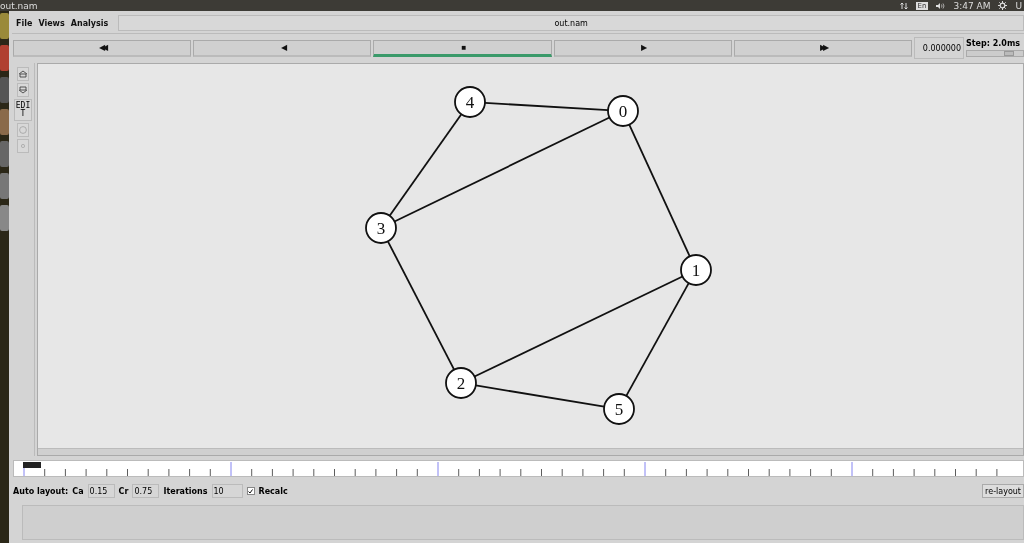 The image size is (1024, 543). Describe the element at coordinates (939, 48) in the screenshot. I see `time-field: 0.000000` at that location.